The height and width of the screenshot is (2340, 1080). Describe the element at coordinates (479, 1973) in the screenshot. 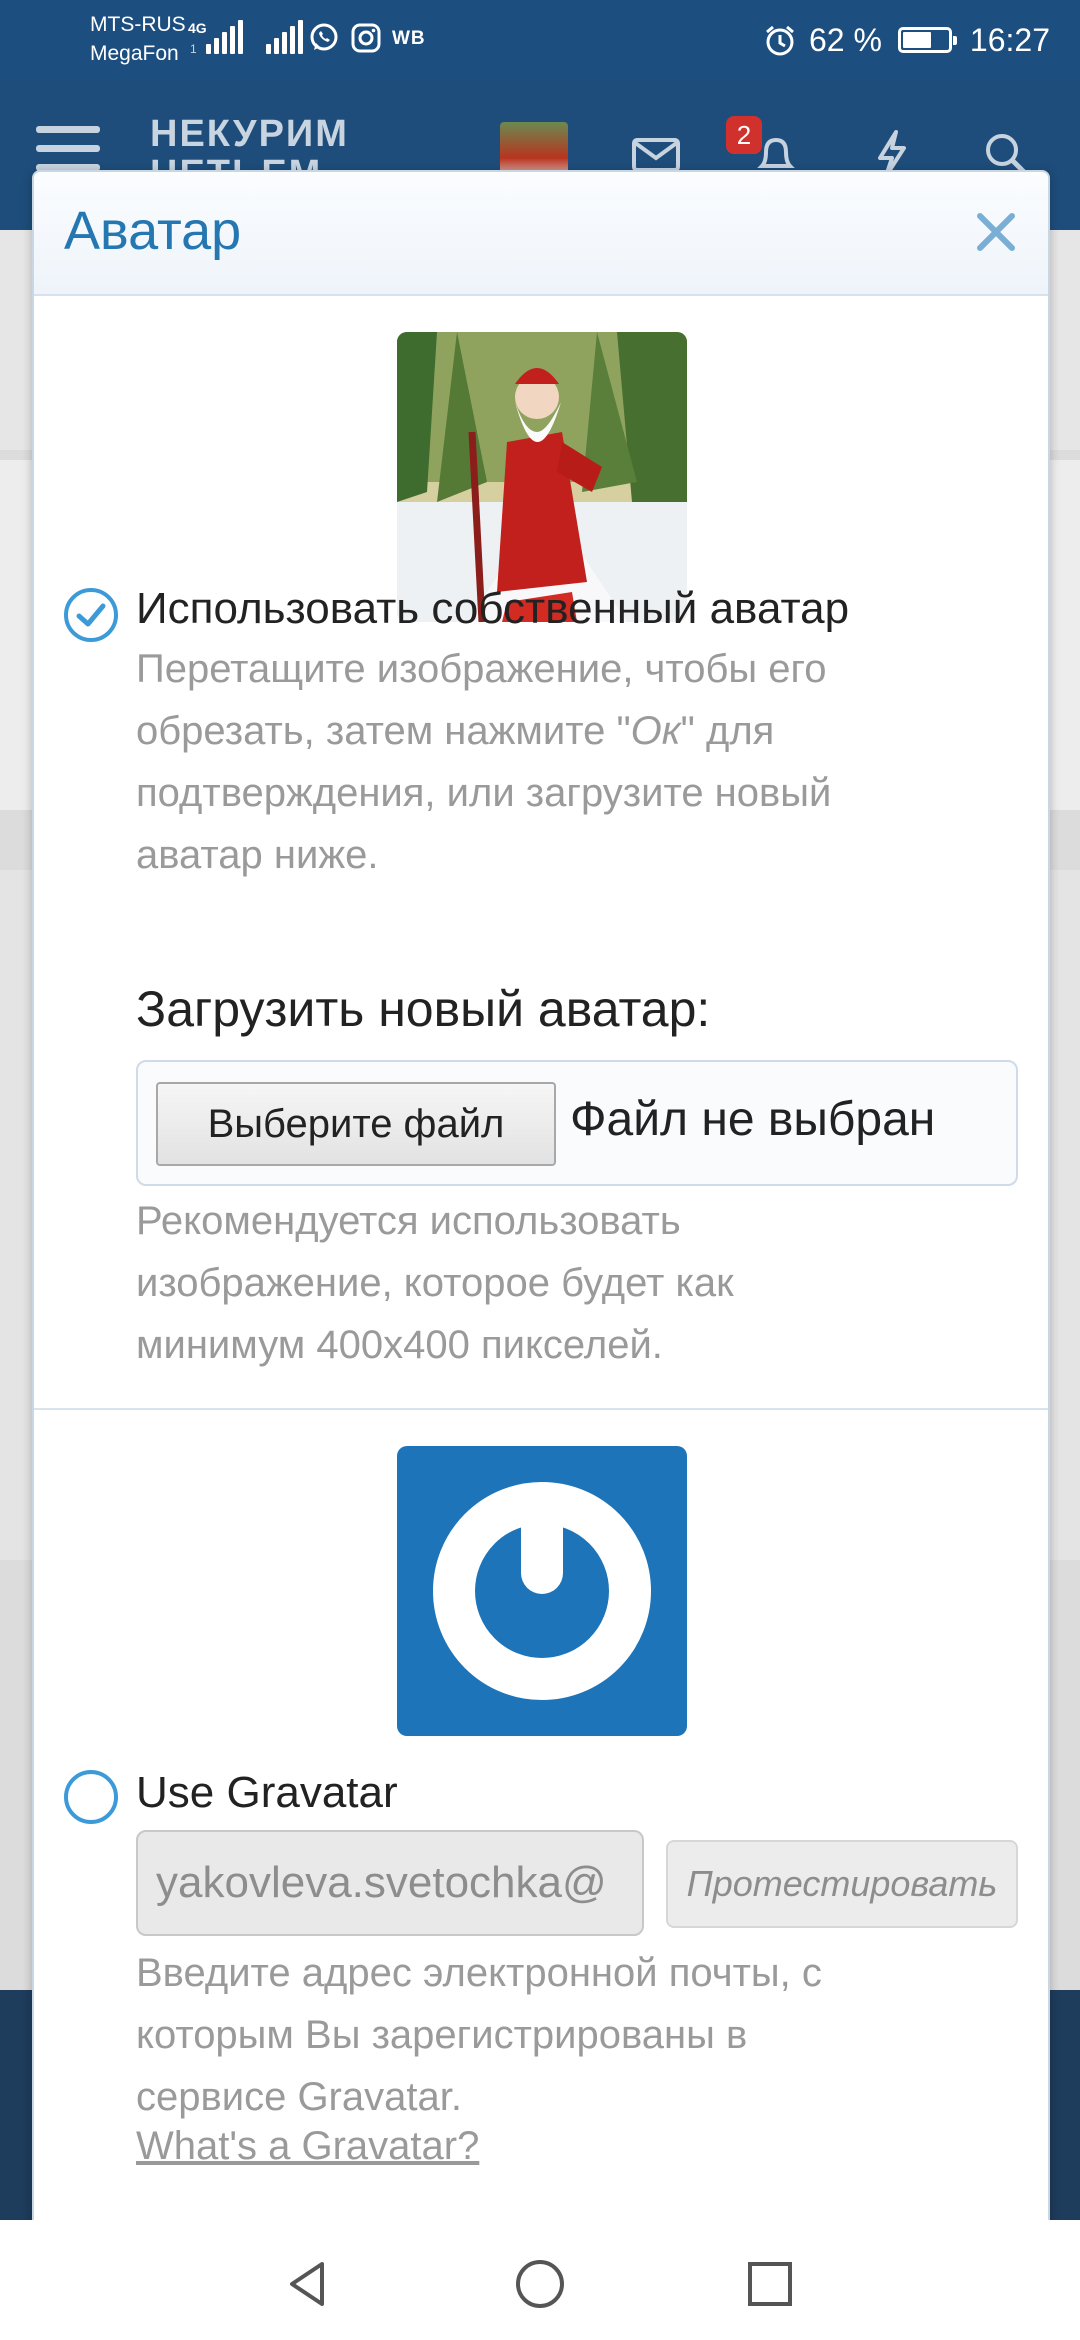

I see `hint-line: Введите адрес электронной почты, с` at that location.